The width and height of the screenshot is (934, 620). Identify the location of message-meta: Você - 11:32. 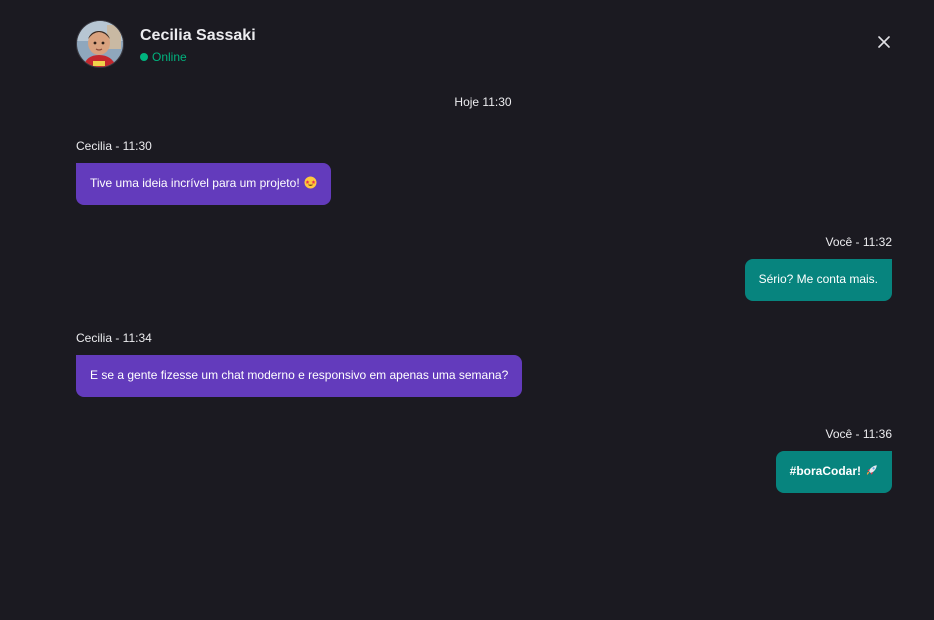
(859, 242).